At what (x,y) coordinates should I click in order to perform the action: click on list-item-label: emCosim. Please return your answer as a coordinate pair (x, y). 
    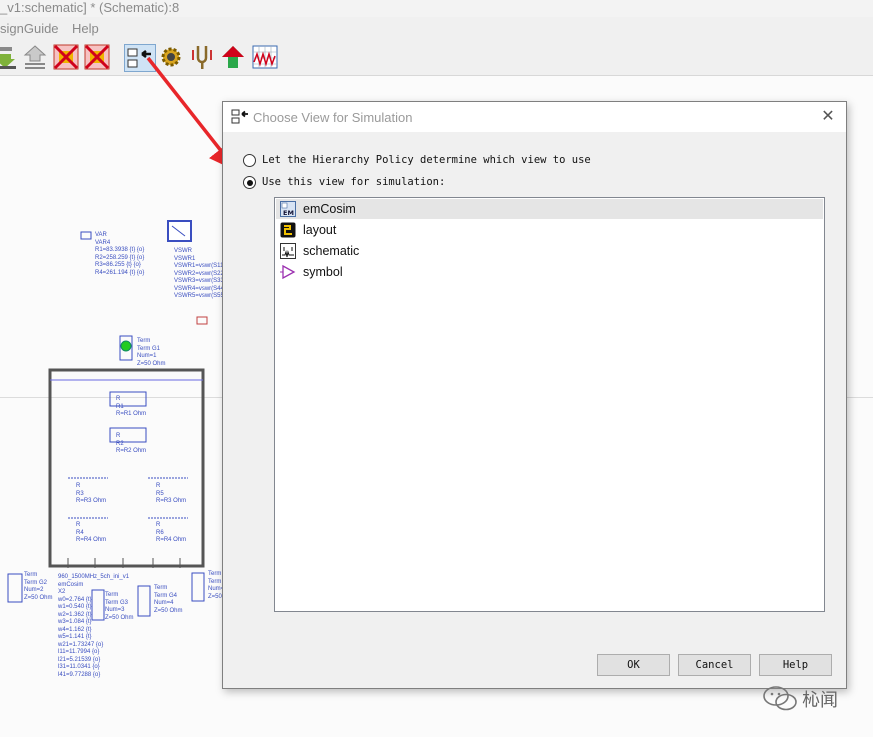
    Looking at the image, I should click on (329, 209).